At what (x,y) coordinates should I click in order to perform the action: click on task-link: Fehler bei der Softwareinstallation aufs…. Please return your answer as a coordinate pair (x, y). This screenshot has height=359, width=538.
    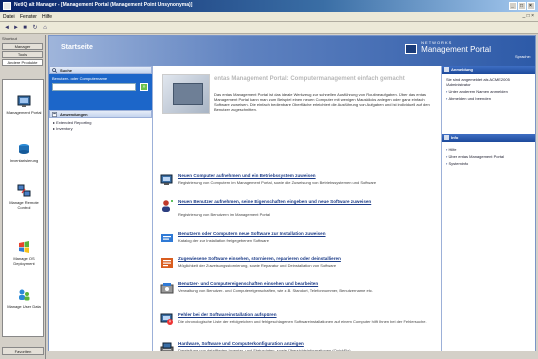
    Looking at the image, I should click on (306, 314).